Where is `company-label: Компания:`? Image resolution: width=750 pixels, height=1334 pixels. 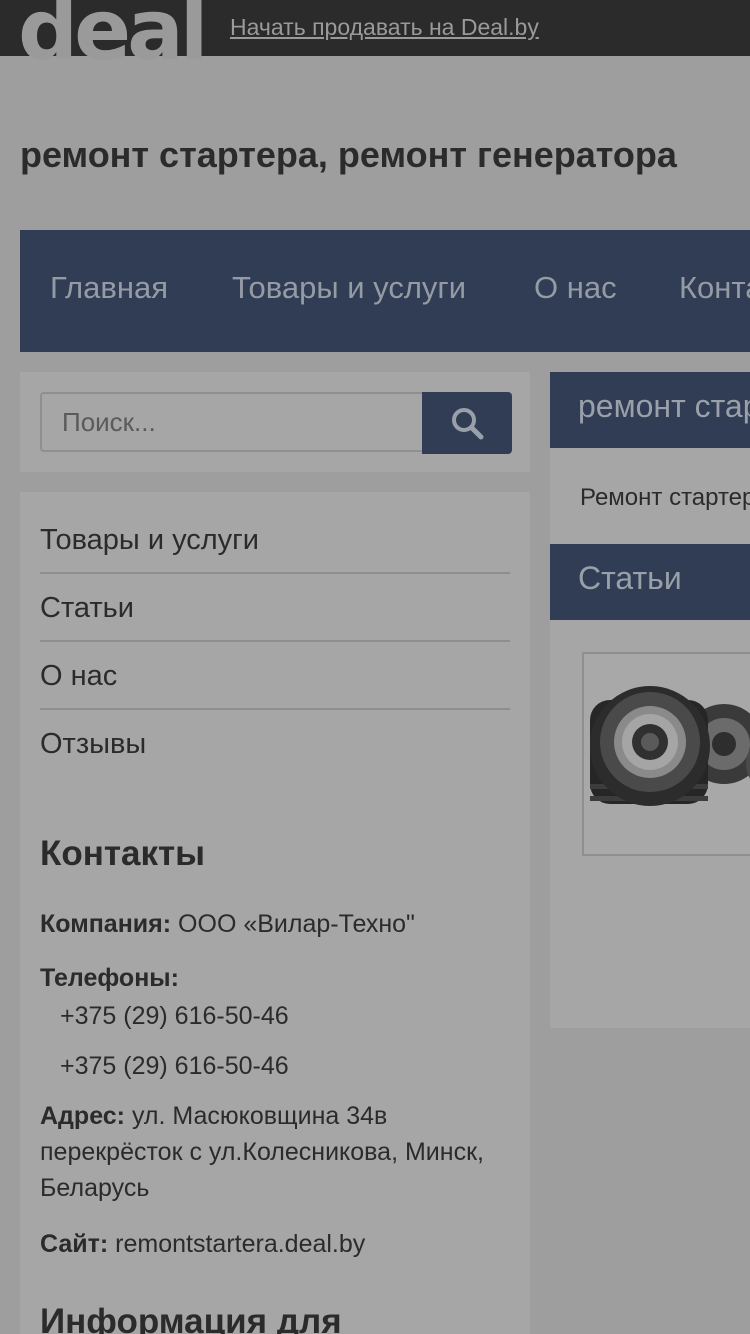 company-label: Компания: is located at coordinates (106, 924).